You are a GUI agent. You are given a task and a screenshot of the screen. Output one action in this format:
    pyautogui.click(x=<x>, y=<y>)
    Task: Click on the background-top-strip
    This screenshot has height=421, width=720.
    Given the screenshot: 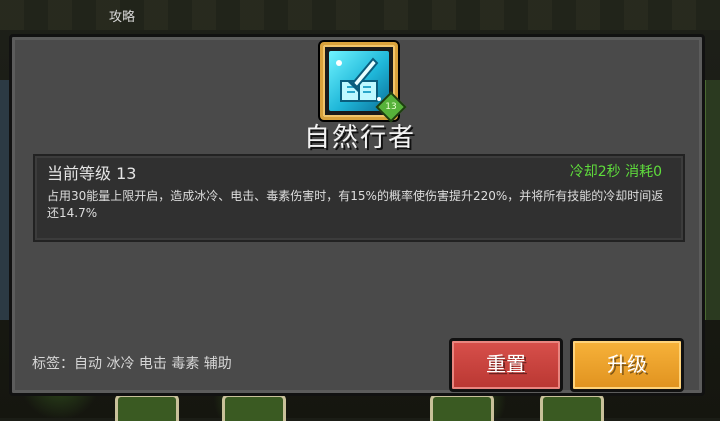 What is the action you would take?
    pyautogui.click(x=360, y=15)
    